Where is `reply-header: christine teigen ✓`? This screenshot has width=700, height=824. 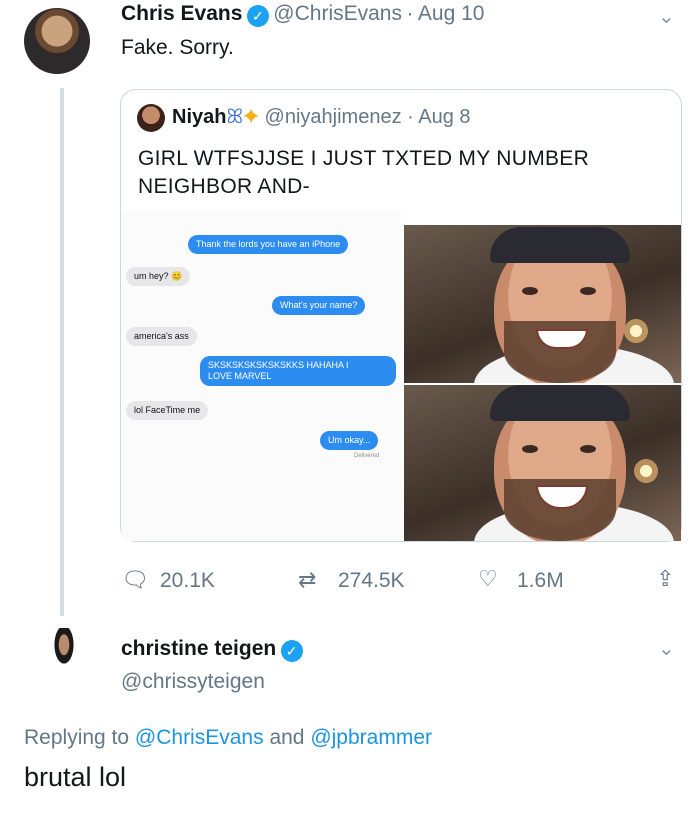 reply-header: christine teigen ✓ is located at coordinates (212, 649).